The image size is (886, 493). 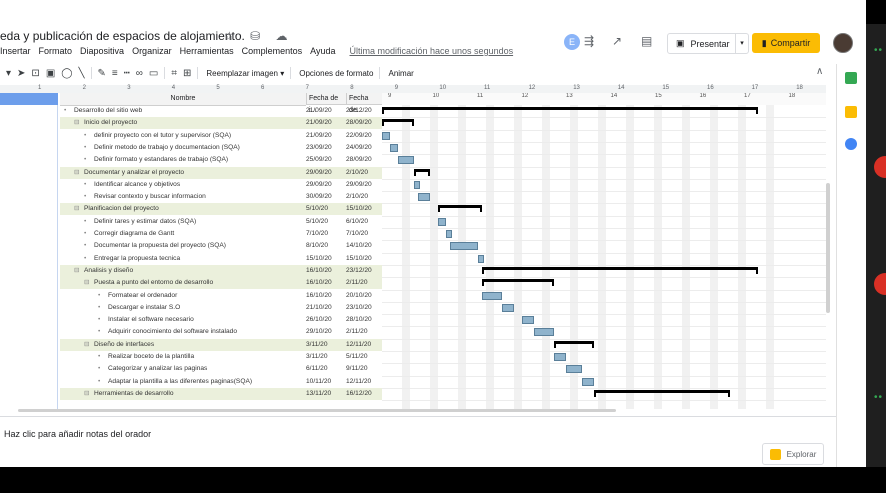 I want to click on speaker-notes: Haz clic para añadir notas del orador, so click(x=77, y=434).